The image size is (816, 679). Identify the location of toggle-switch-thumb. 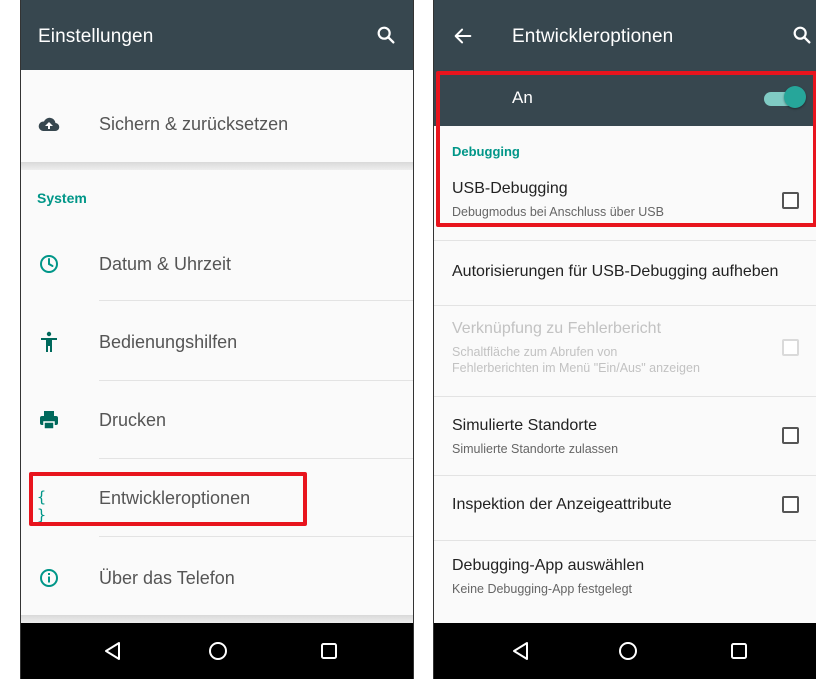
(795, 97).